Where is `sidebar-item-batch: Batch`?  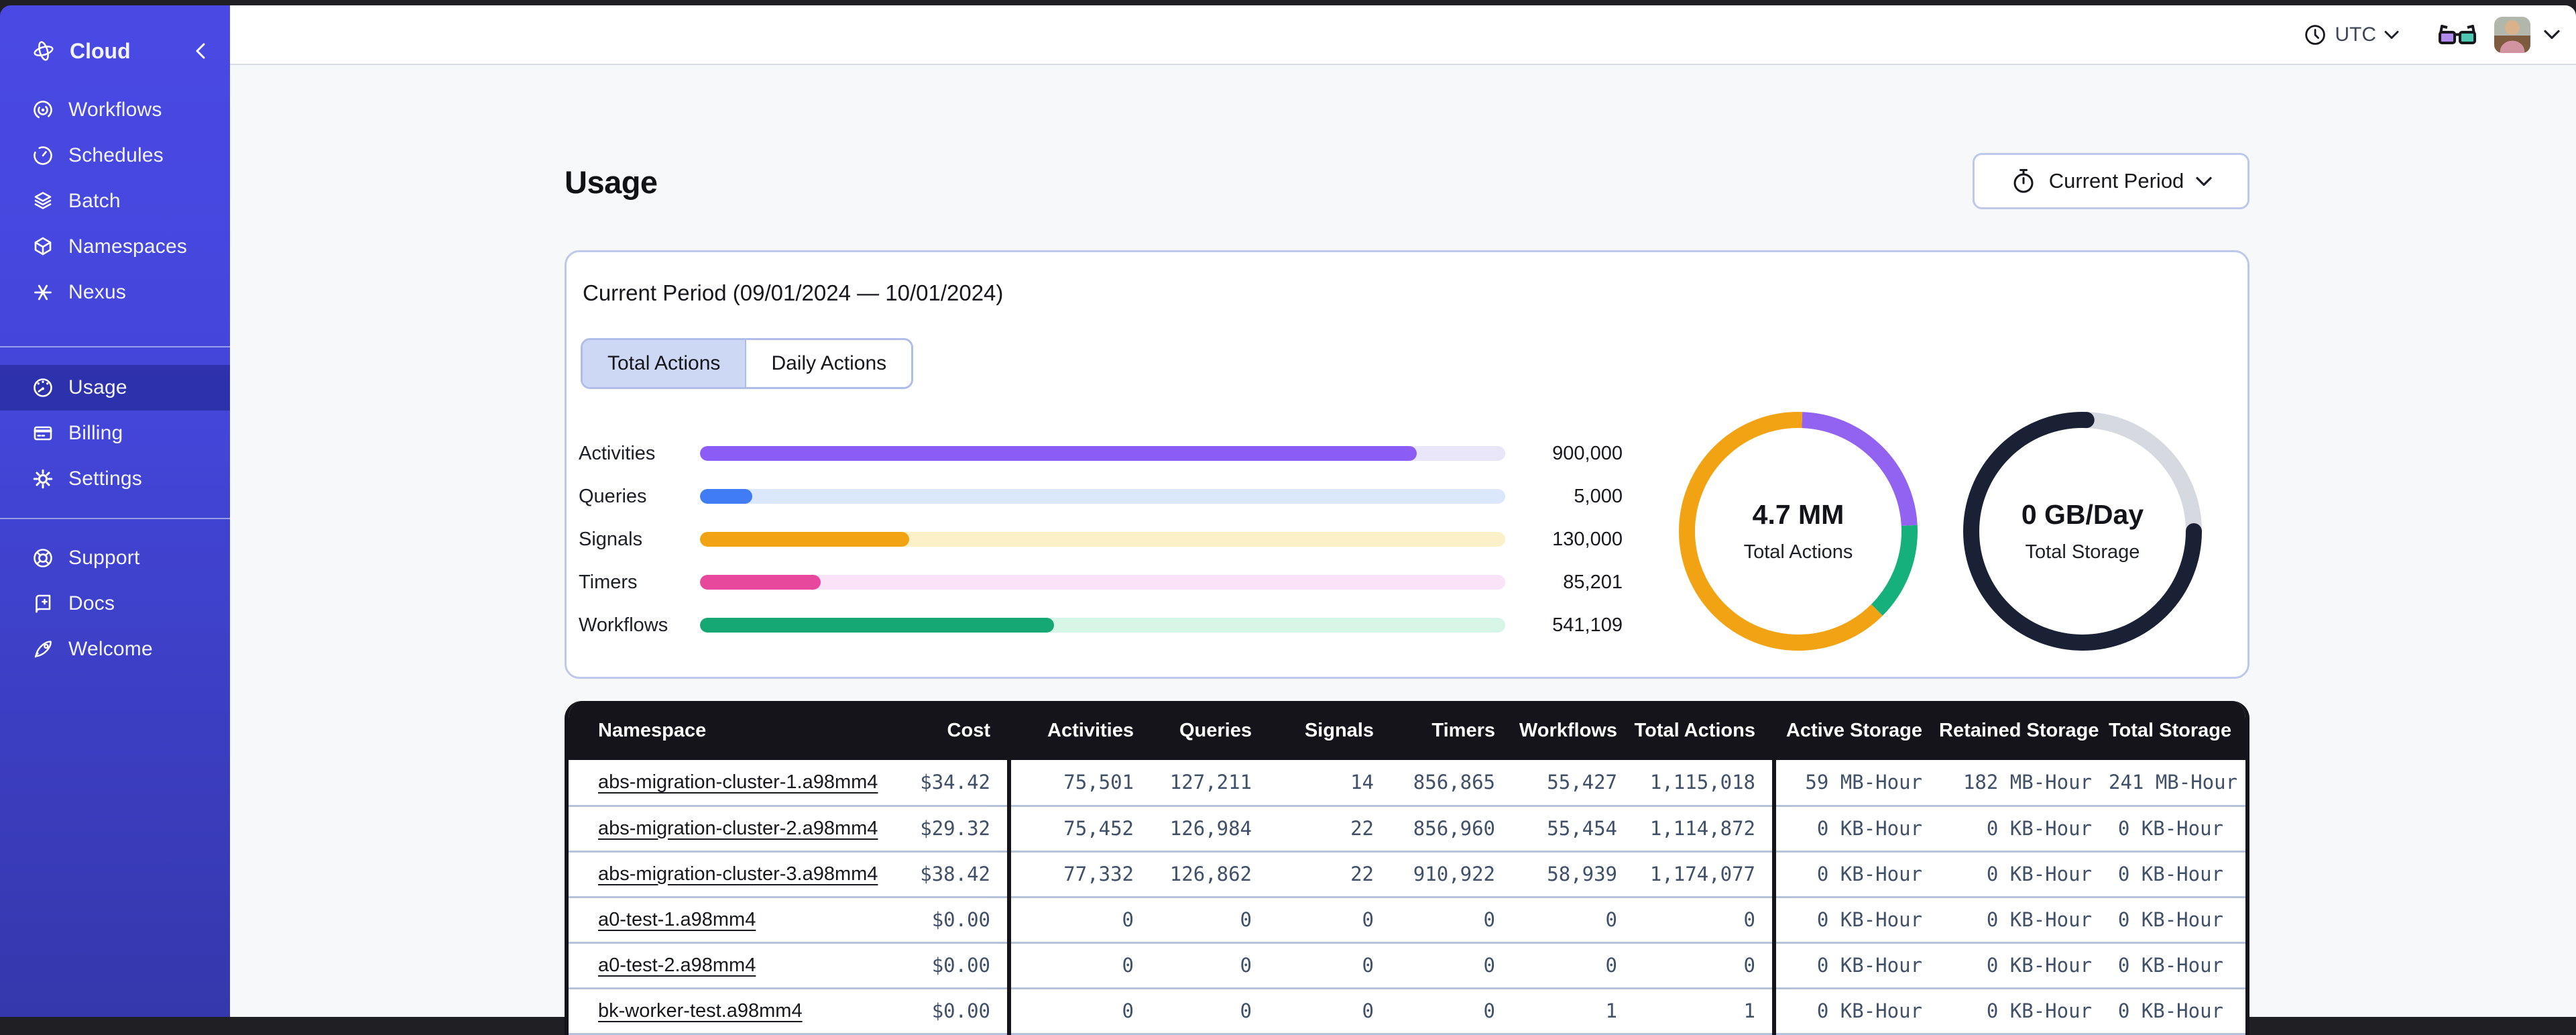
sidebar-item-batch: Batch is located at coordinates (115, 201).